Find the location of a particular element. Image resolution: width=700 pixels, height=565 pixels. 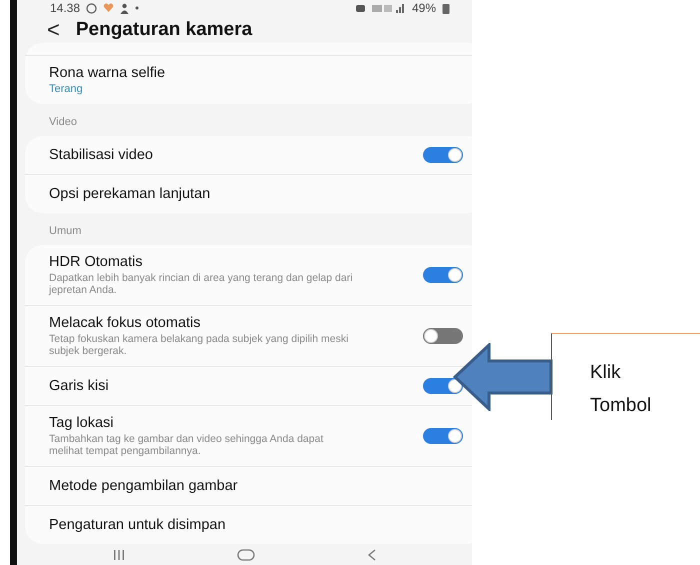

person-icon is located at coordinates (125, 8).